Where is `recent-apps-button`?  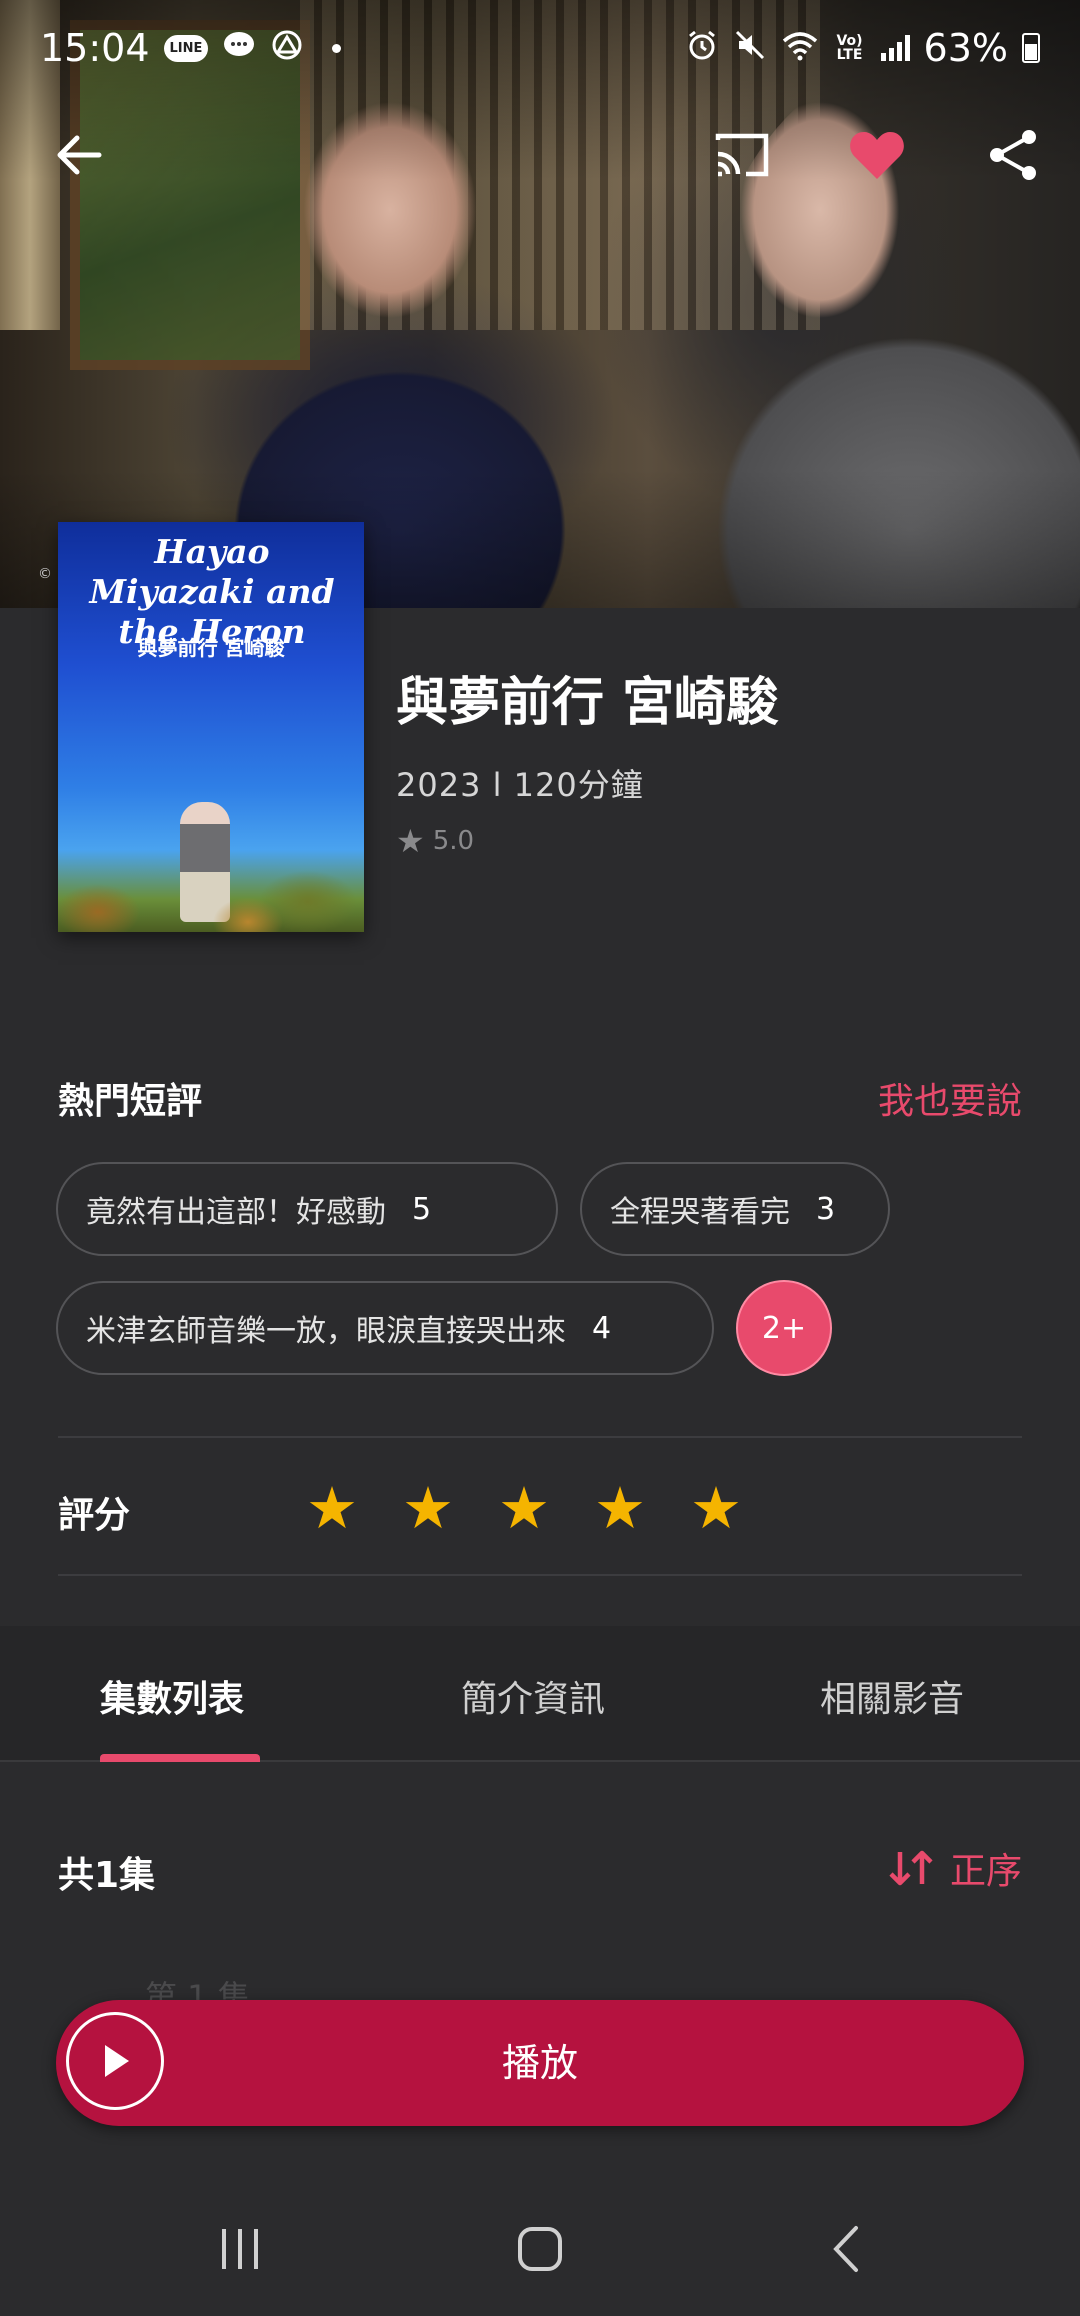
recent-apps-button is located at coordinates (240, 2249).